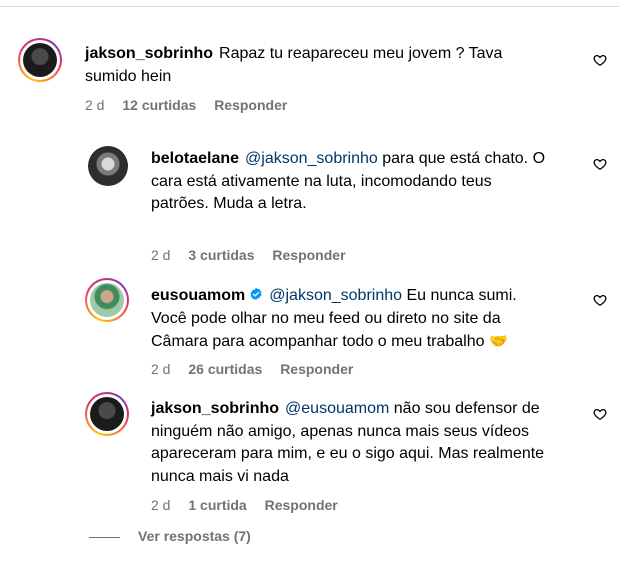  What do you see at coordinates (498, 341) in the screenshot?
I see `handshake-emoji: 🤝` at bounding box center [498, 341].